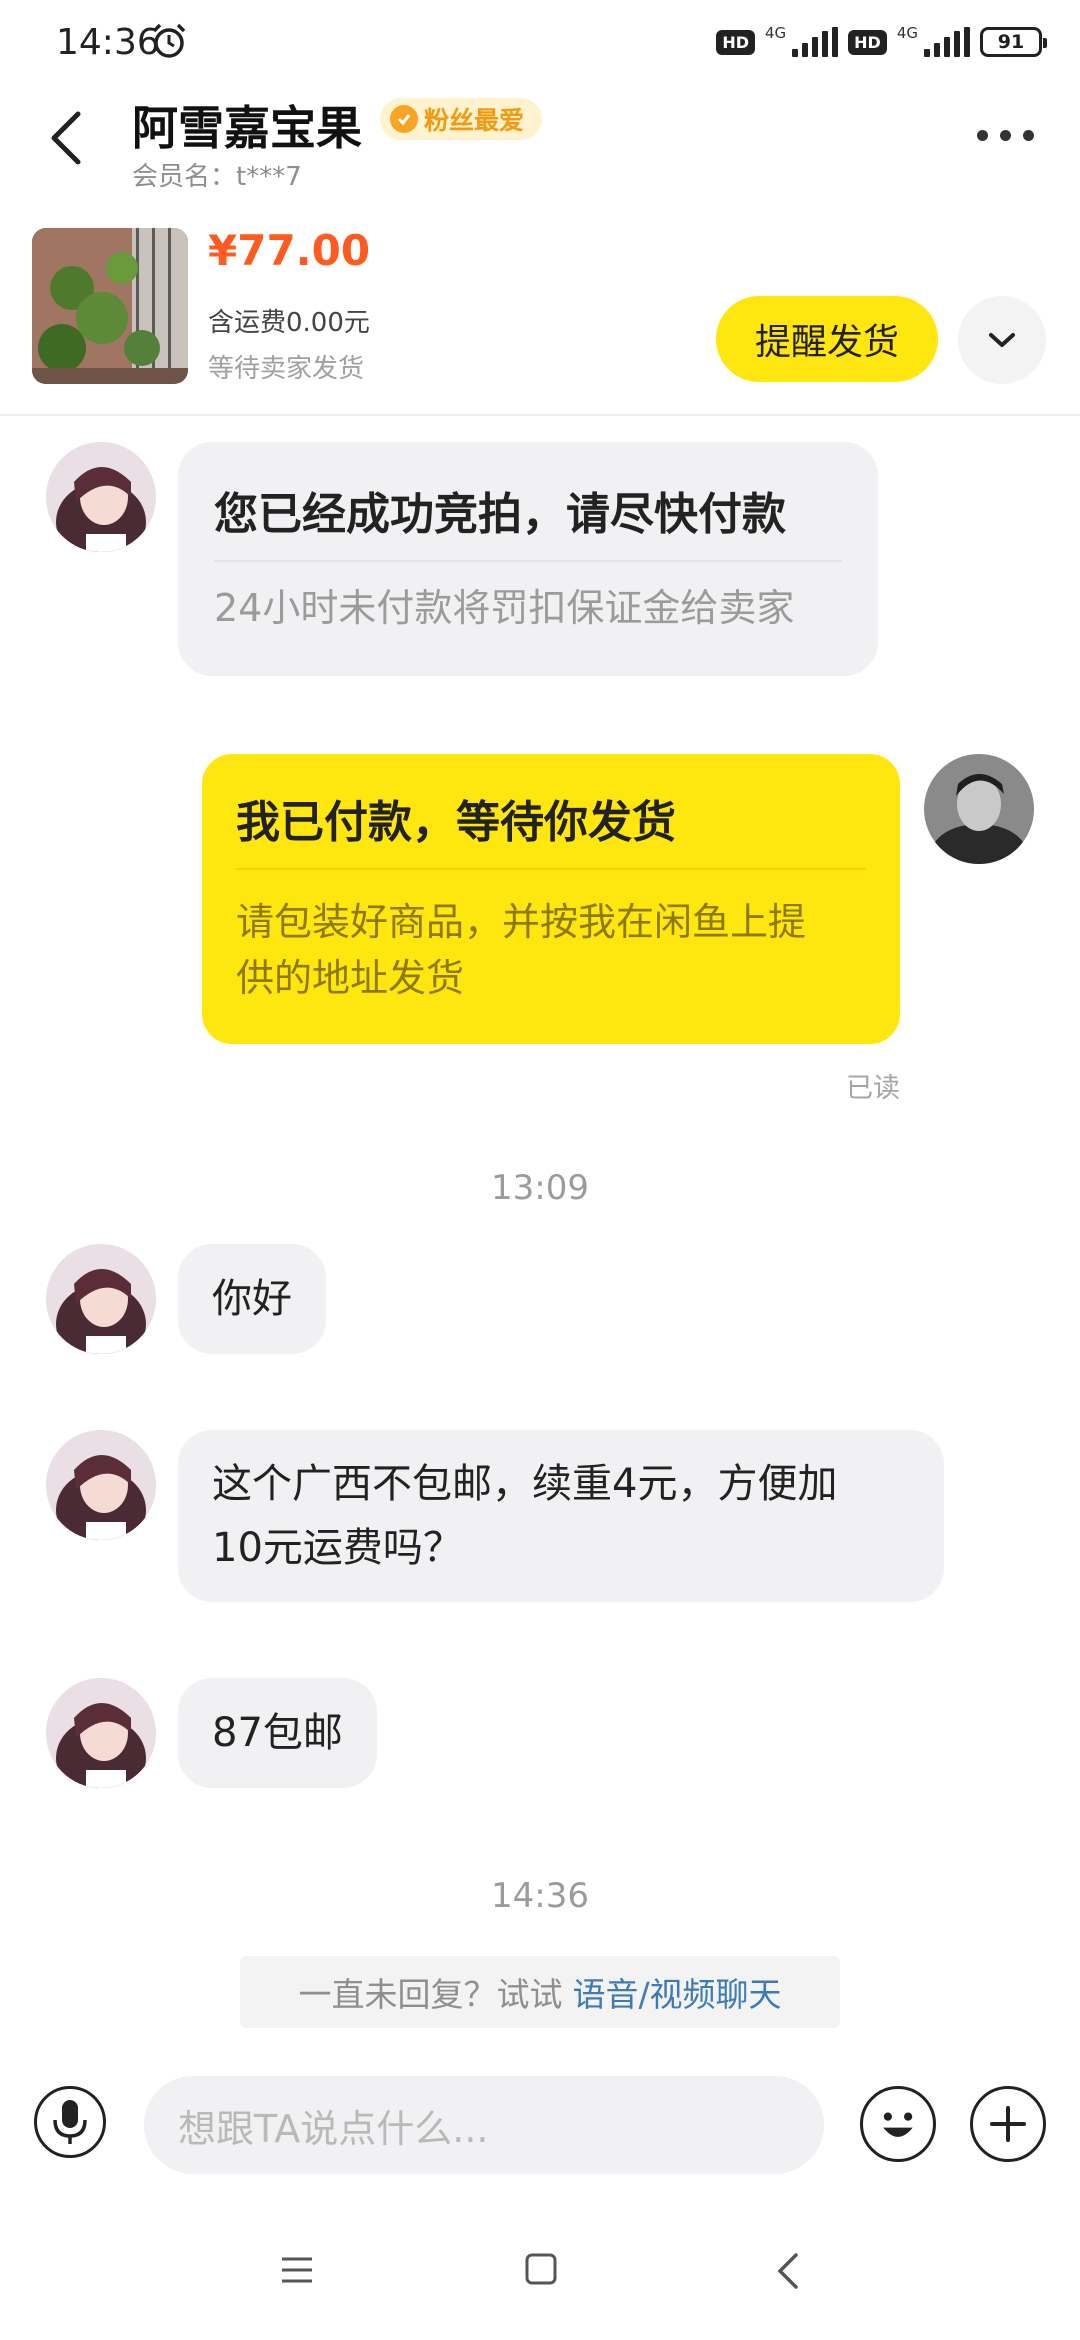  What do you see at coordinates (561, 1516) in the screenshot?
I see `message-bubble: 这个广西不包邮，续重4元，方便加 10元运费吗？` at bounding box center [561, 1516].